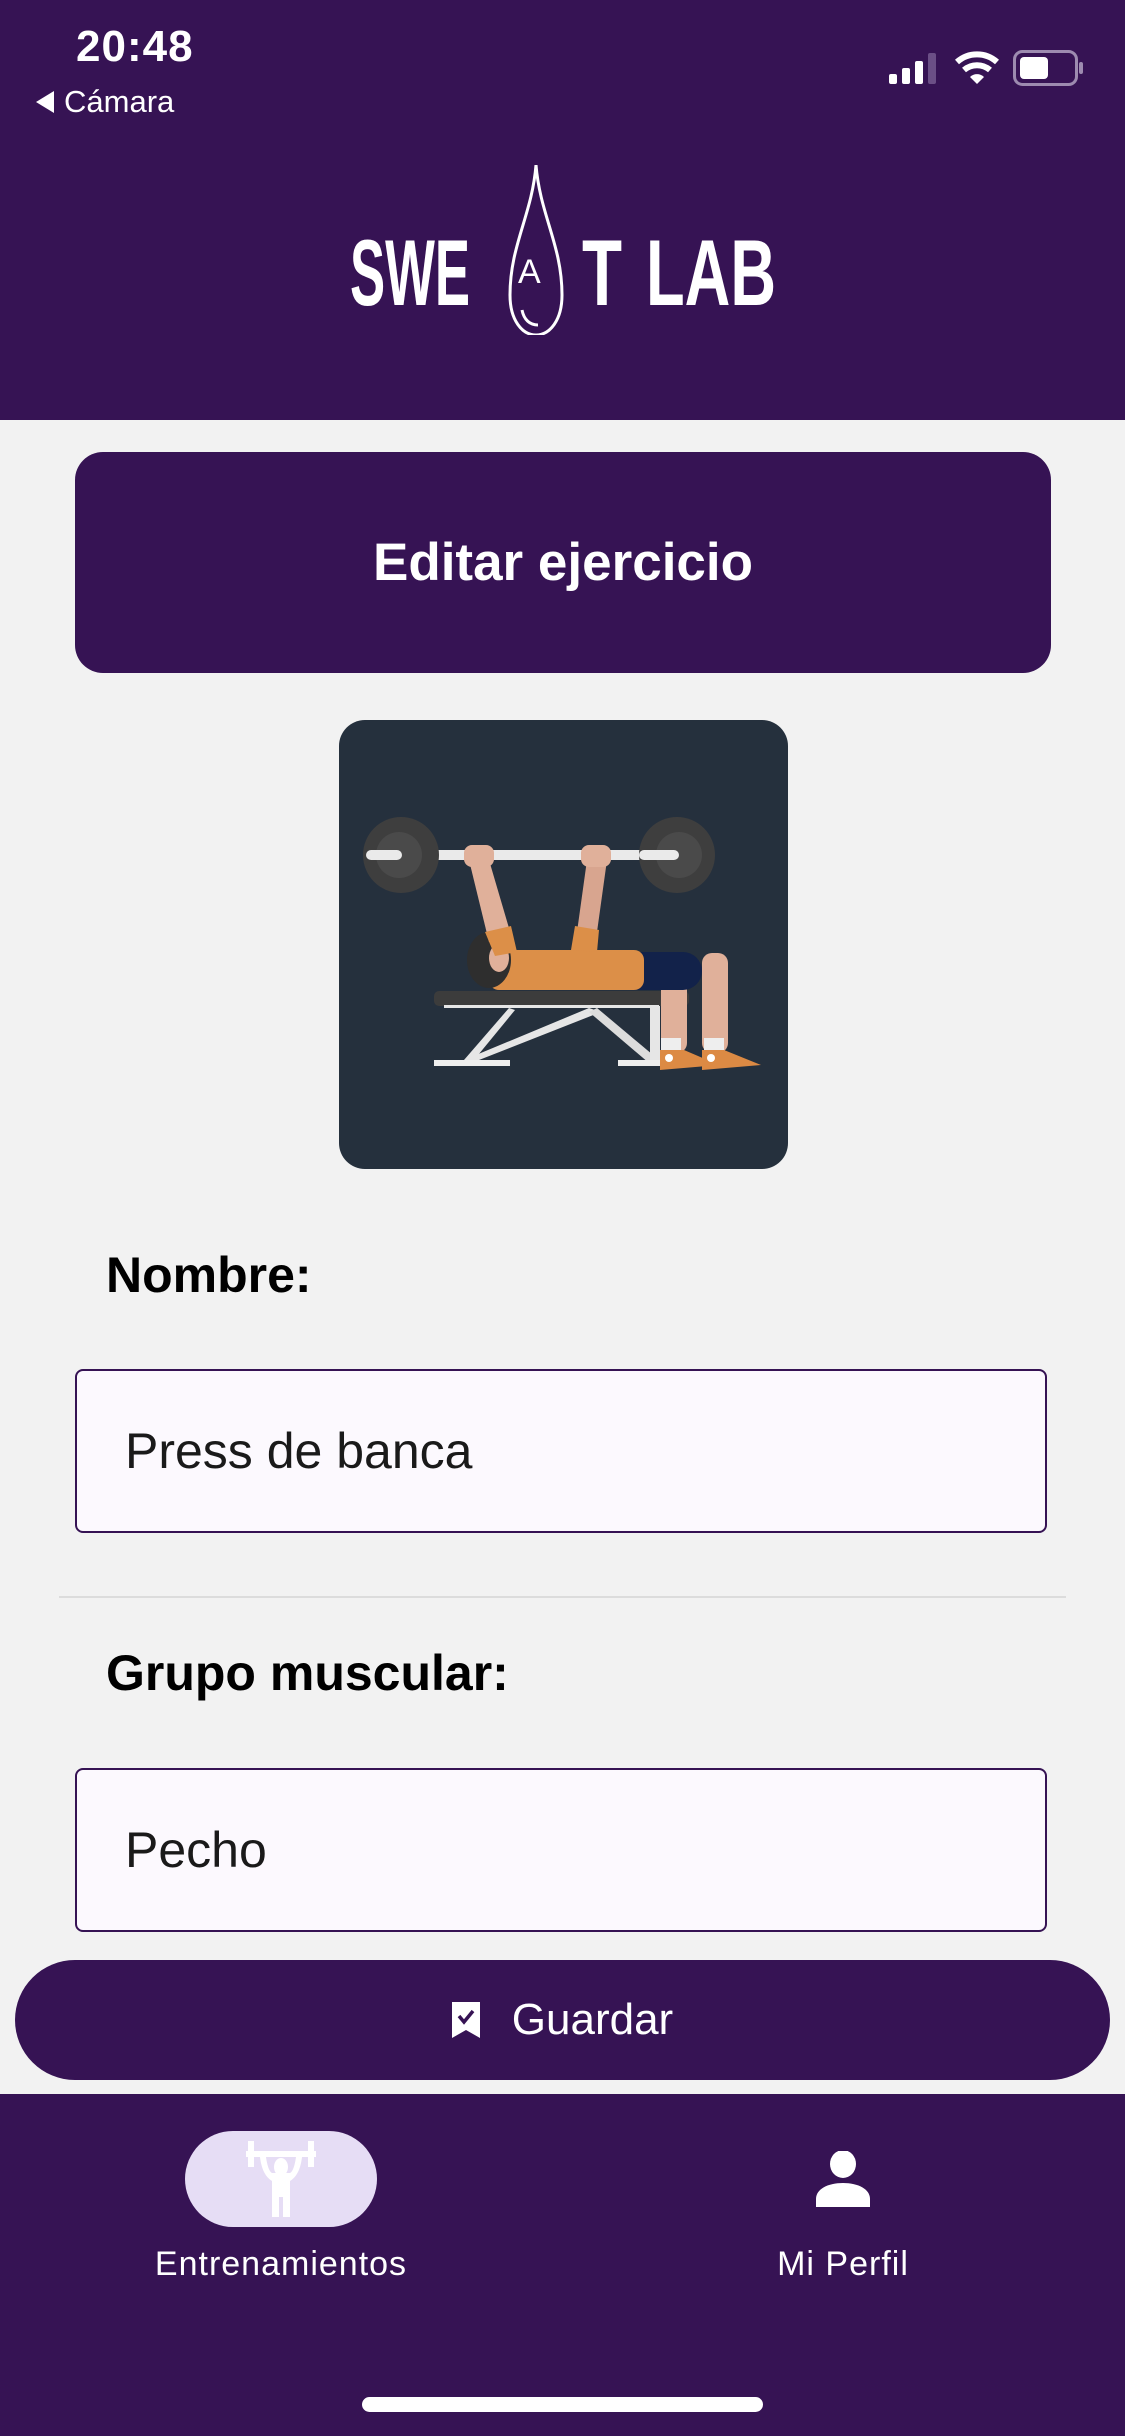  I want to click on name-input: Press de banca, so click(561, 1451).